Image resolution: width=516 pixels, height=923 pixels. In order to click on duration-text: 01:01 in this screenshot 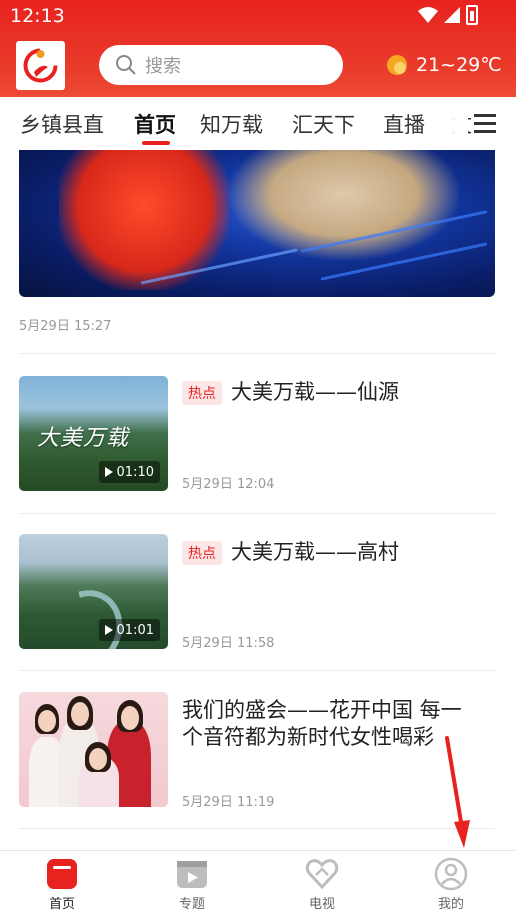, I will do `click(135, 630)`.